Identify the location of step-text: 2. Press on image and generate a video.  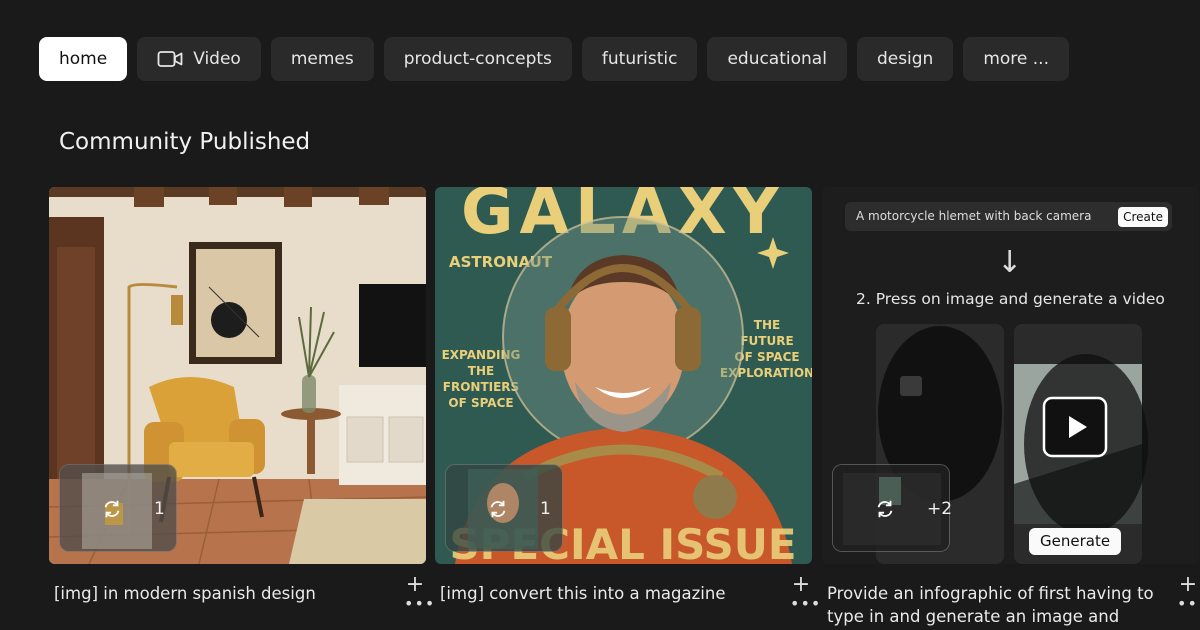
(1010, 299).